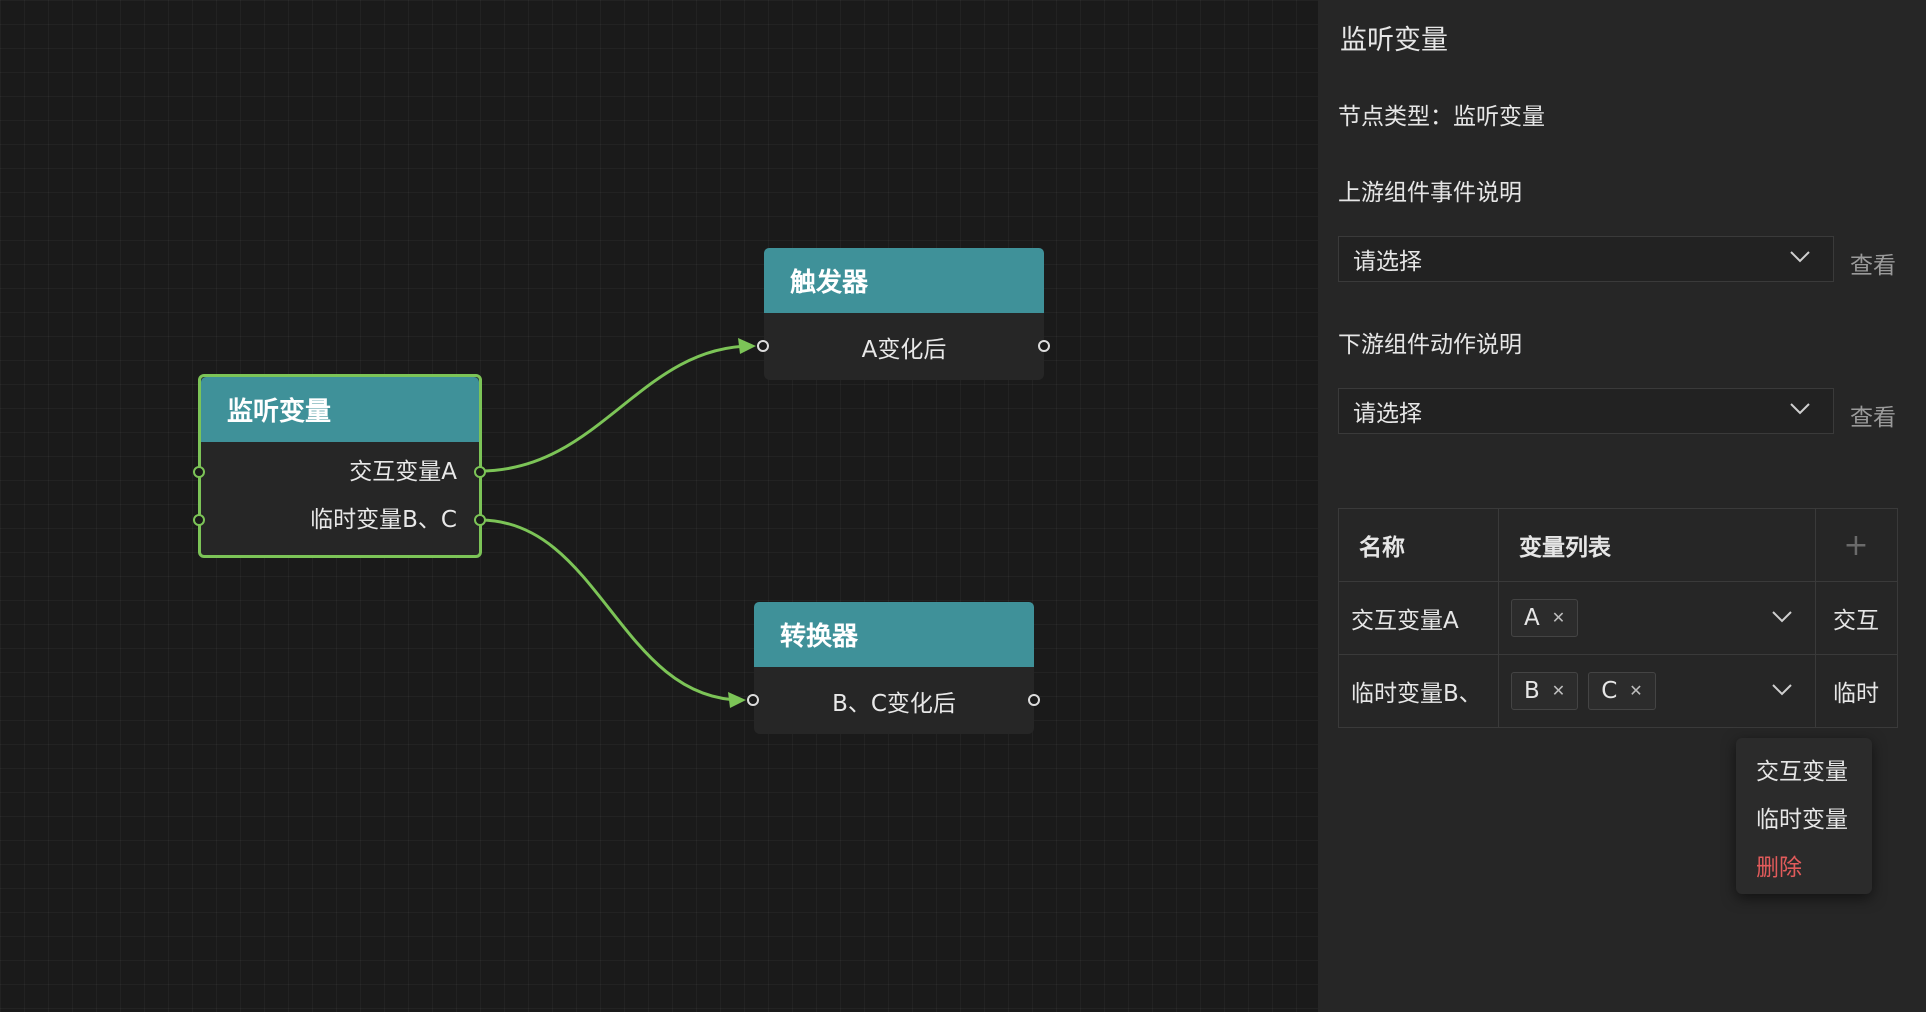 The height and width of the screenshot is (1012, 1926). Describe the element at coordinates (1856, 617) in the screenshot. I see `row-type-button: 交互` at that location.